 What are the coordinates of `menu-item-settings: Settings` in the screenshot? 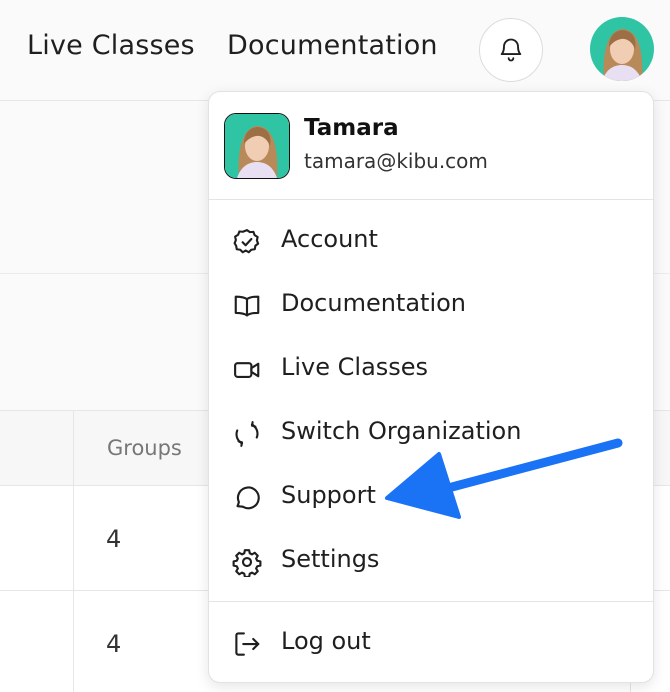 It's located at (431, 561).